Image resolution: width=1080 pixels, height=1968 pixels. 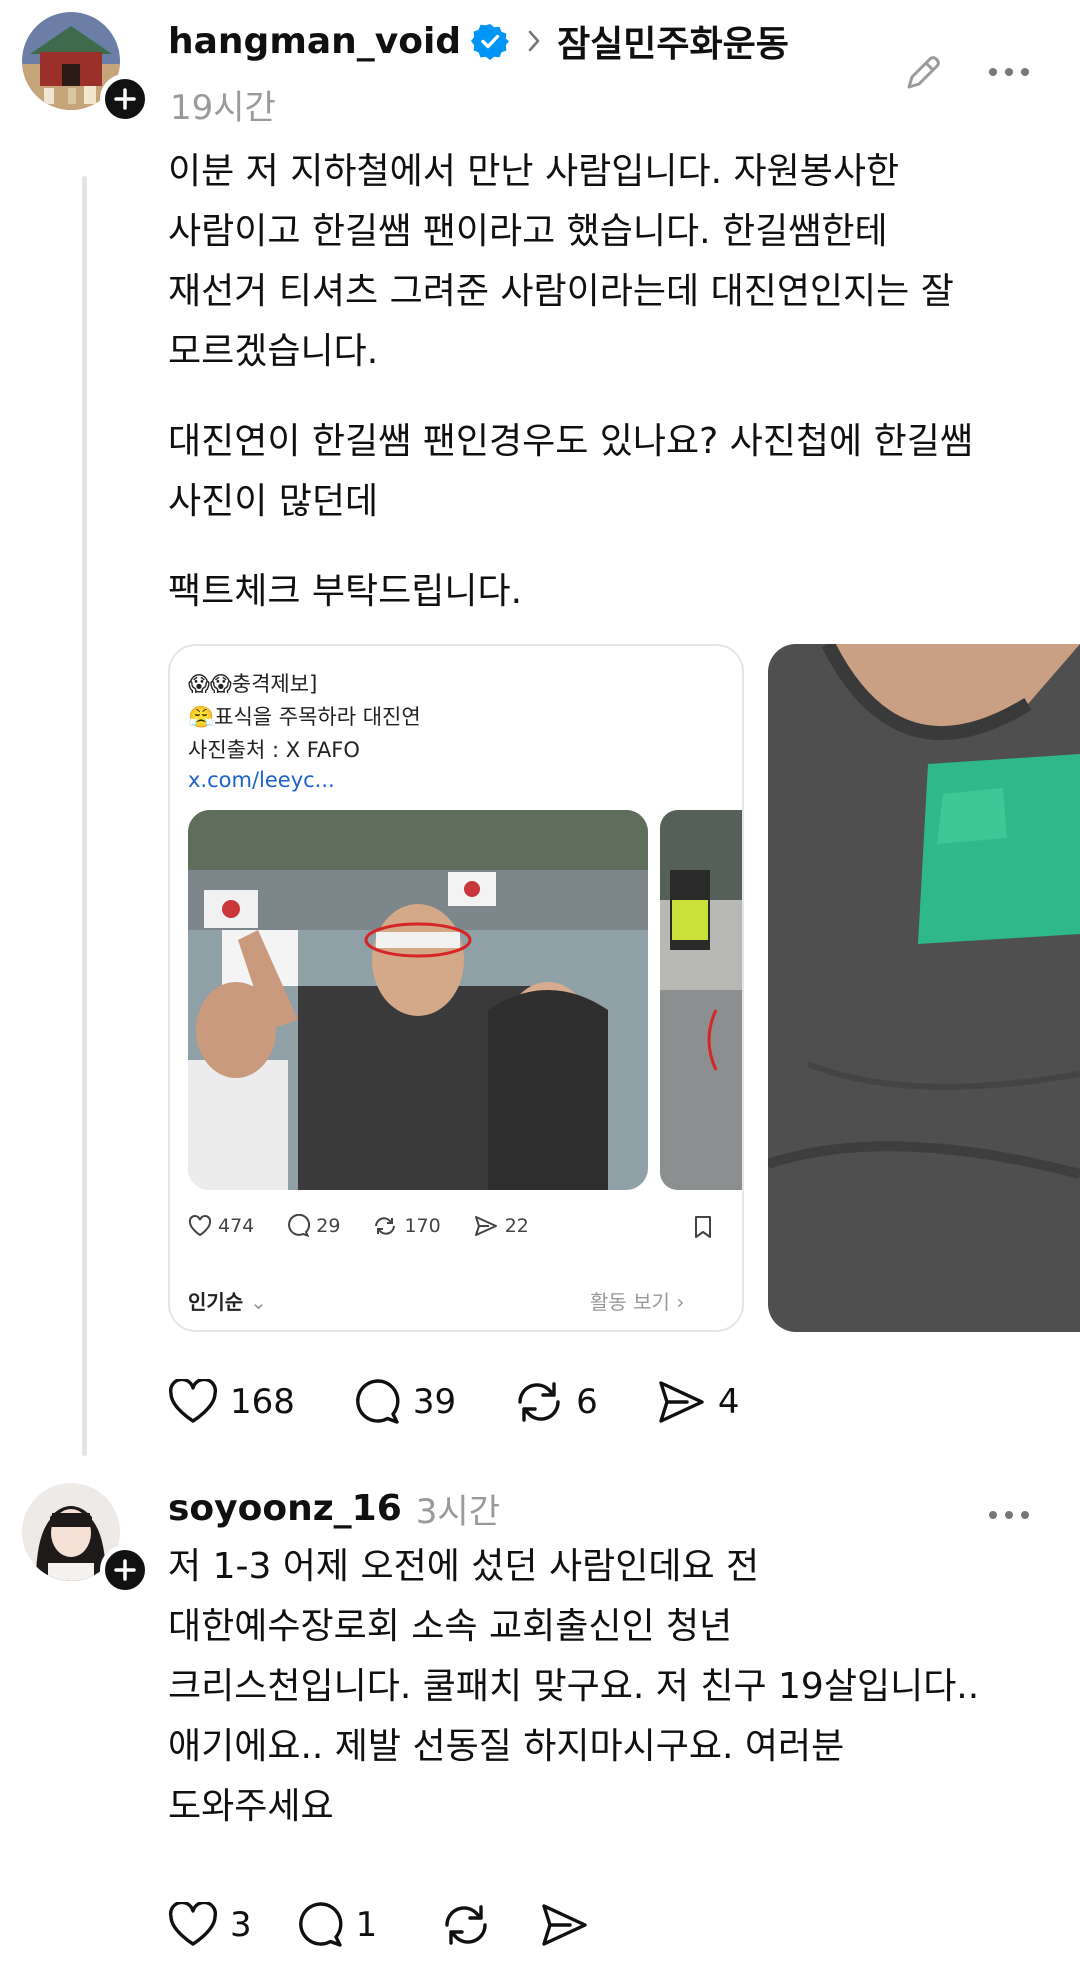 I want to click on like-count: 168, so click(x=262, y=1402).